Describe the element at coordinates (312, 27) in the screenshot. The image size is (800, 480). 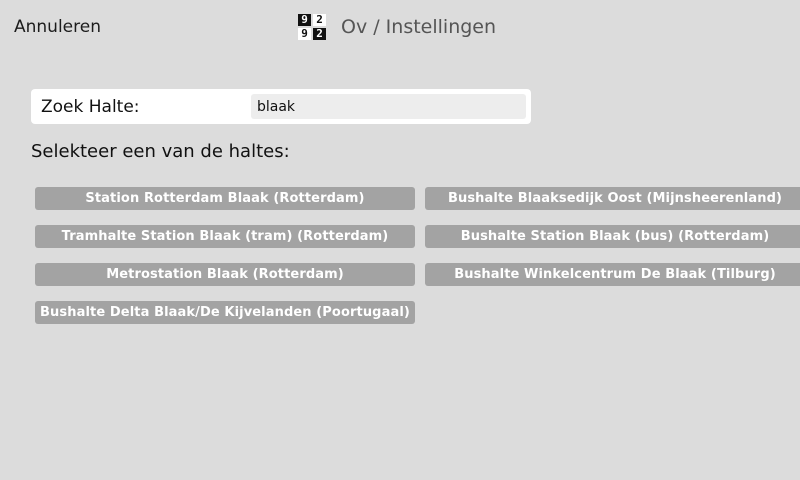
I see `app-icon: 9 2 9 2` at that location.